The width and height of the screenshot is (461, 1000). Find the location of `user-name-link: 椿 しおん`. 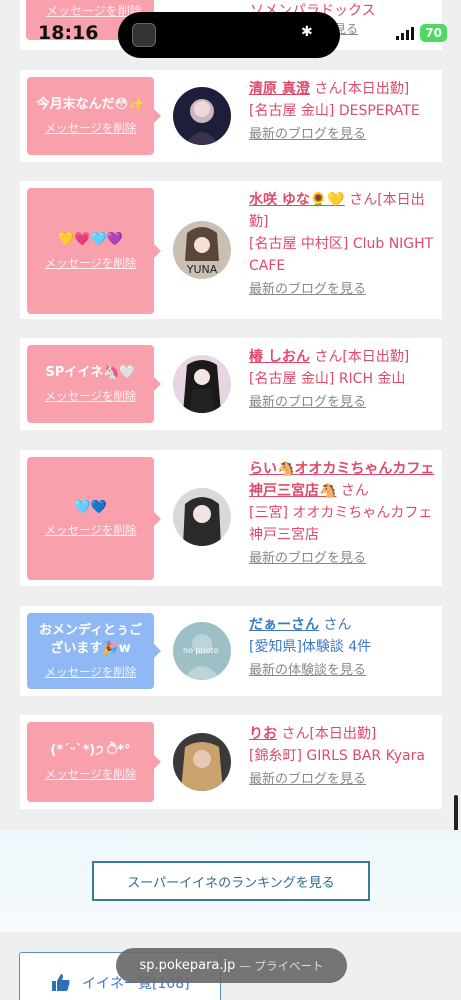

user-name-link: 椿 しおん is located at coordinates (279, 357).